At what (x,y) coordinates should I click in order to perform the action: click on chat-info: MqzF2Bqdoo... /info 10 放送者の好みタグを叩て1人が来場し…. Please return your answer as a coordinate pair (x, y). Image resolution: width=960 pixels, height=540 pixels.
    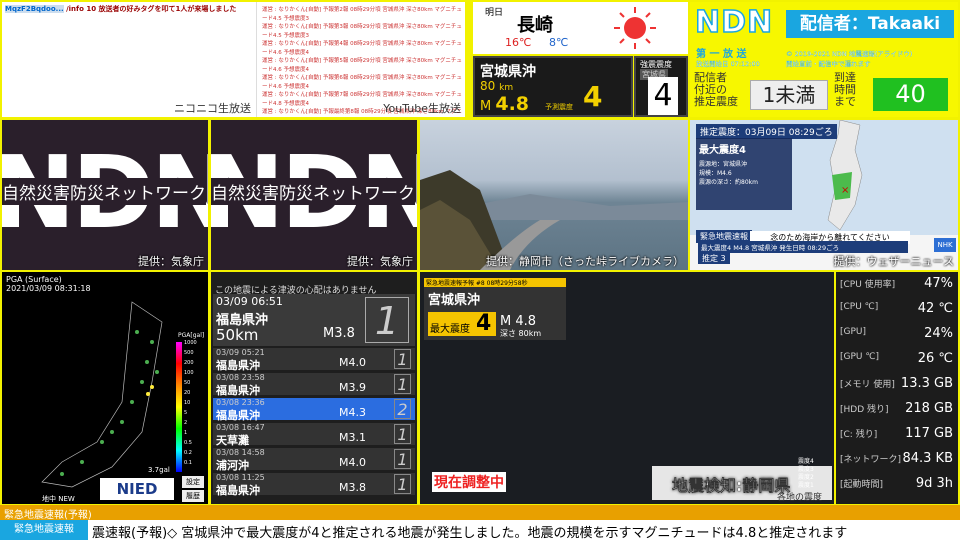
    Looking at the image, I should click on (129, 9).